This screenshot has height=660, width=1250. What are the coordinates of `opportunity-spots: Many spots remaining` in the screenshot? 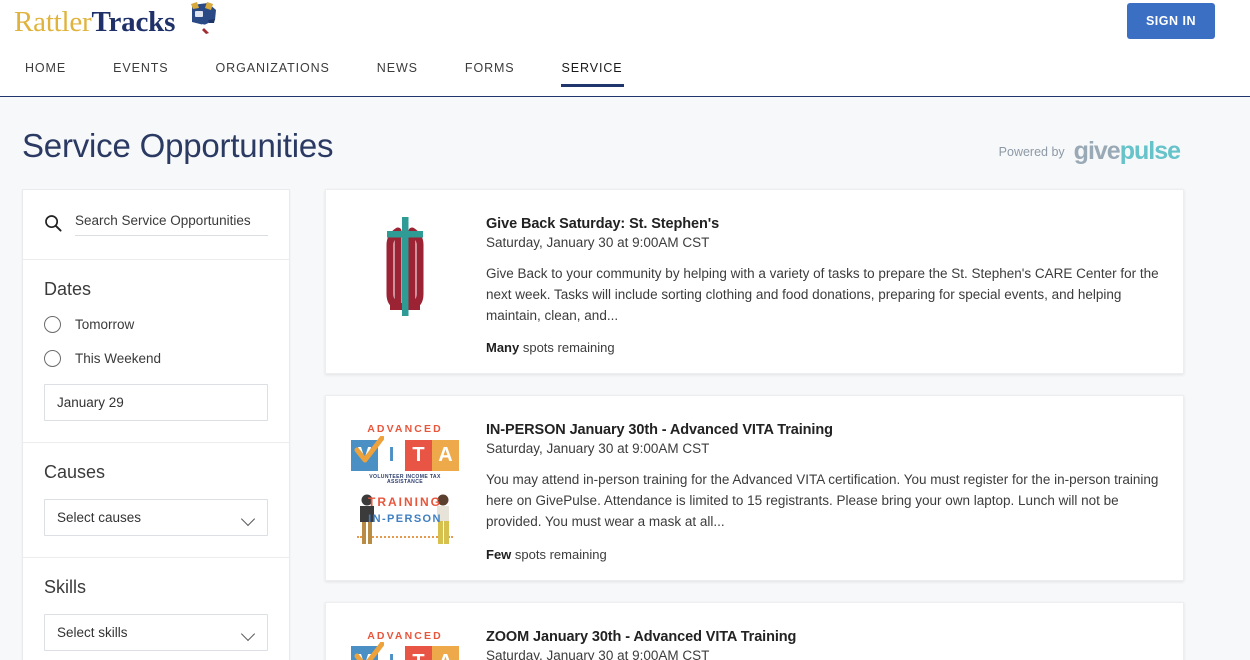 It's located at (822, 347).